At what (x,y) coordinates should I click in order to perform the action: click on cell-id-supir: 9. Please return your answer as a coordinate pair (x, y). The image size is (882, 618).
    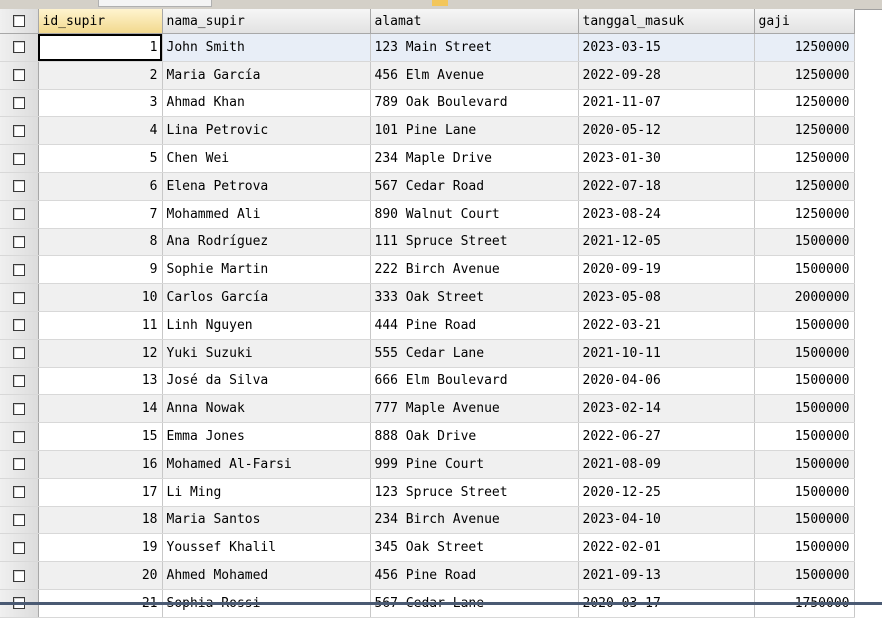
    Looking at the image, I should click on (100, 270).